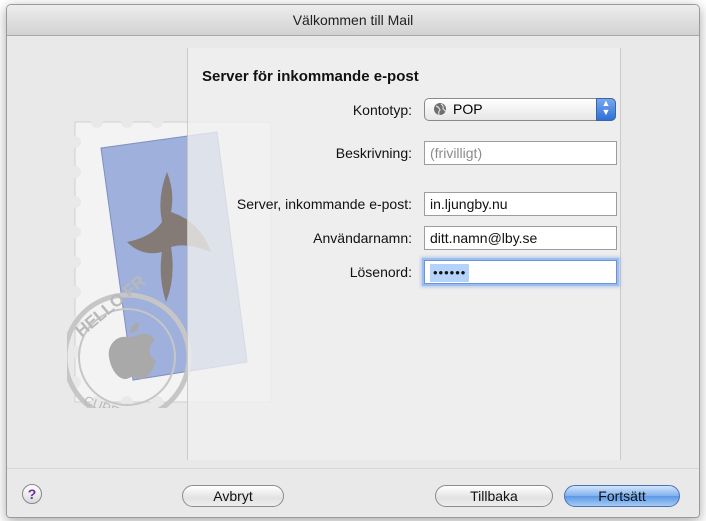  Describe the element at coordinates (373, 153) in the screenshot. I see `description-label: Beskrivning:` at that location.